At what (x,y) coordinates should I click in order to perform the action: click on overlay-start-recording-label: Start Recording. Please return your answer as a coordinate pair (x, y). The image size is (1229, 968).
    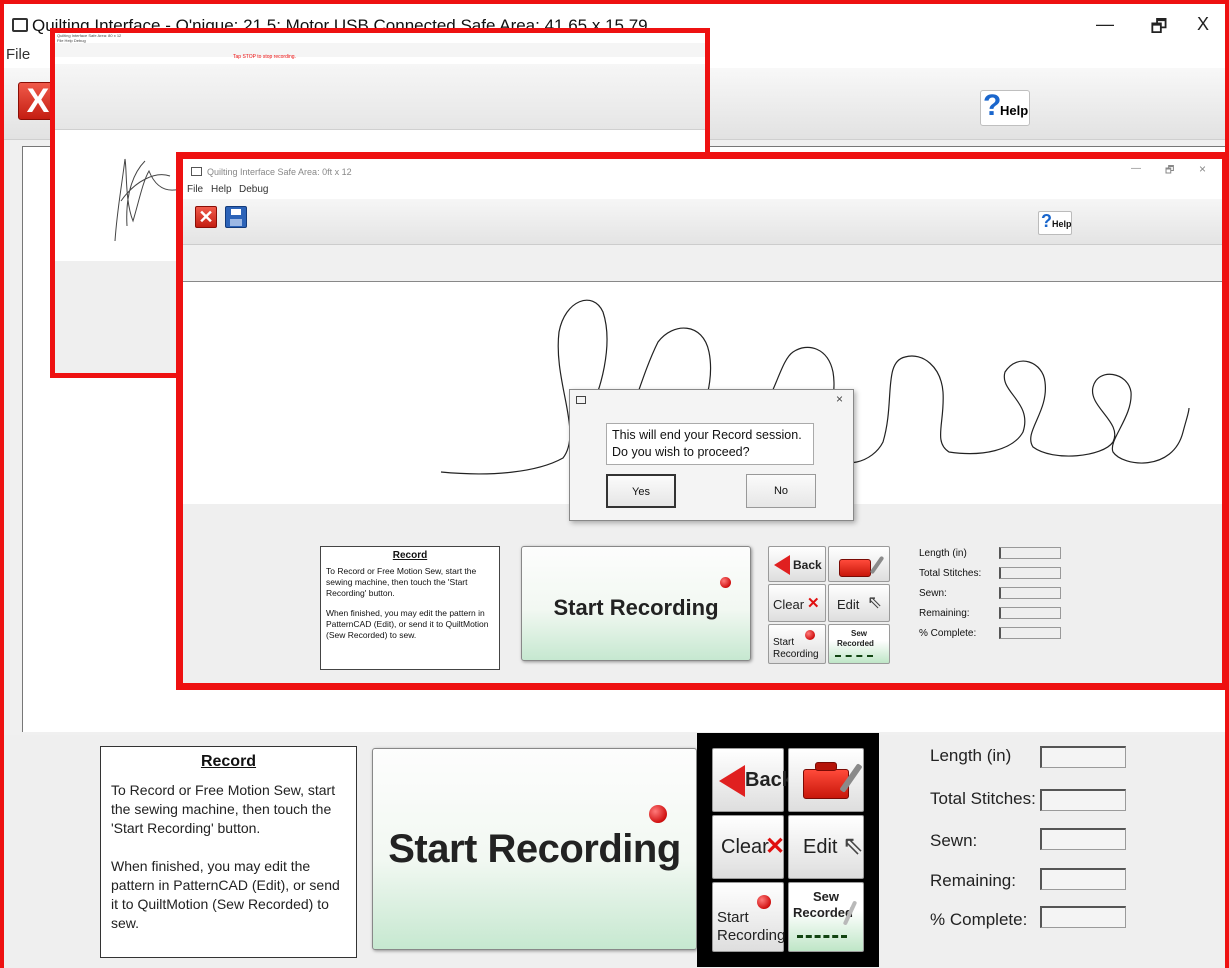
    Looking at the image, I should click on (636, 607).